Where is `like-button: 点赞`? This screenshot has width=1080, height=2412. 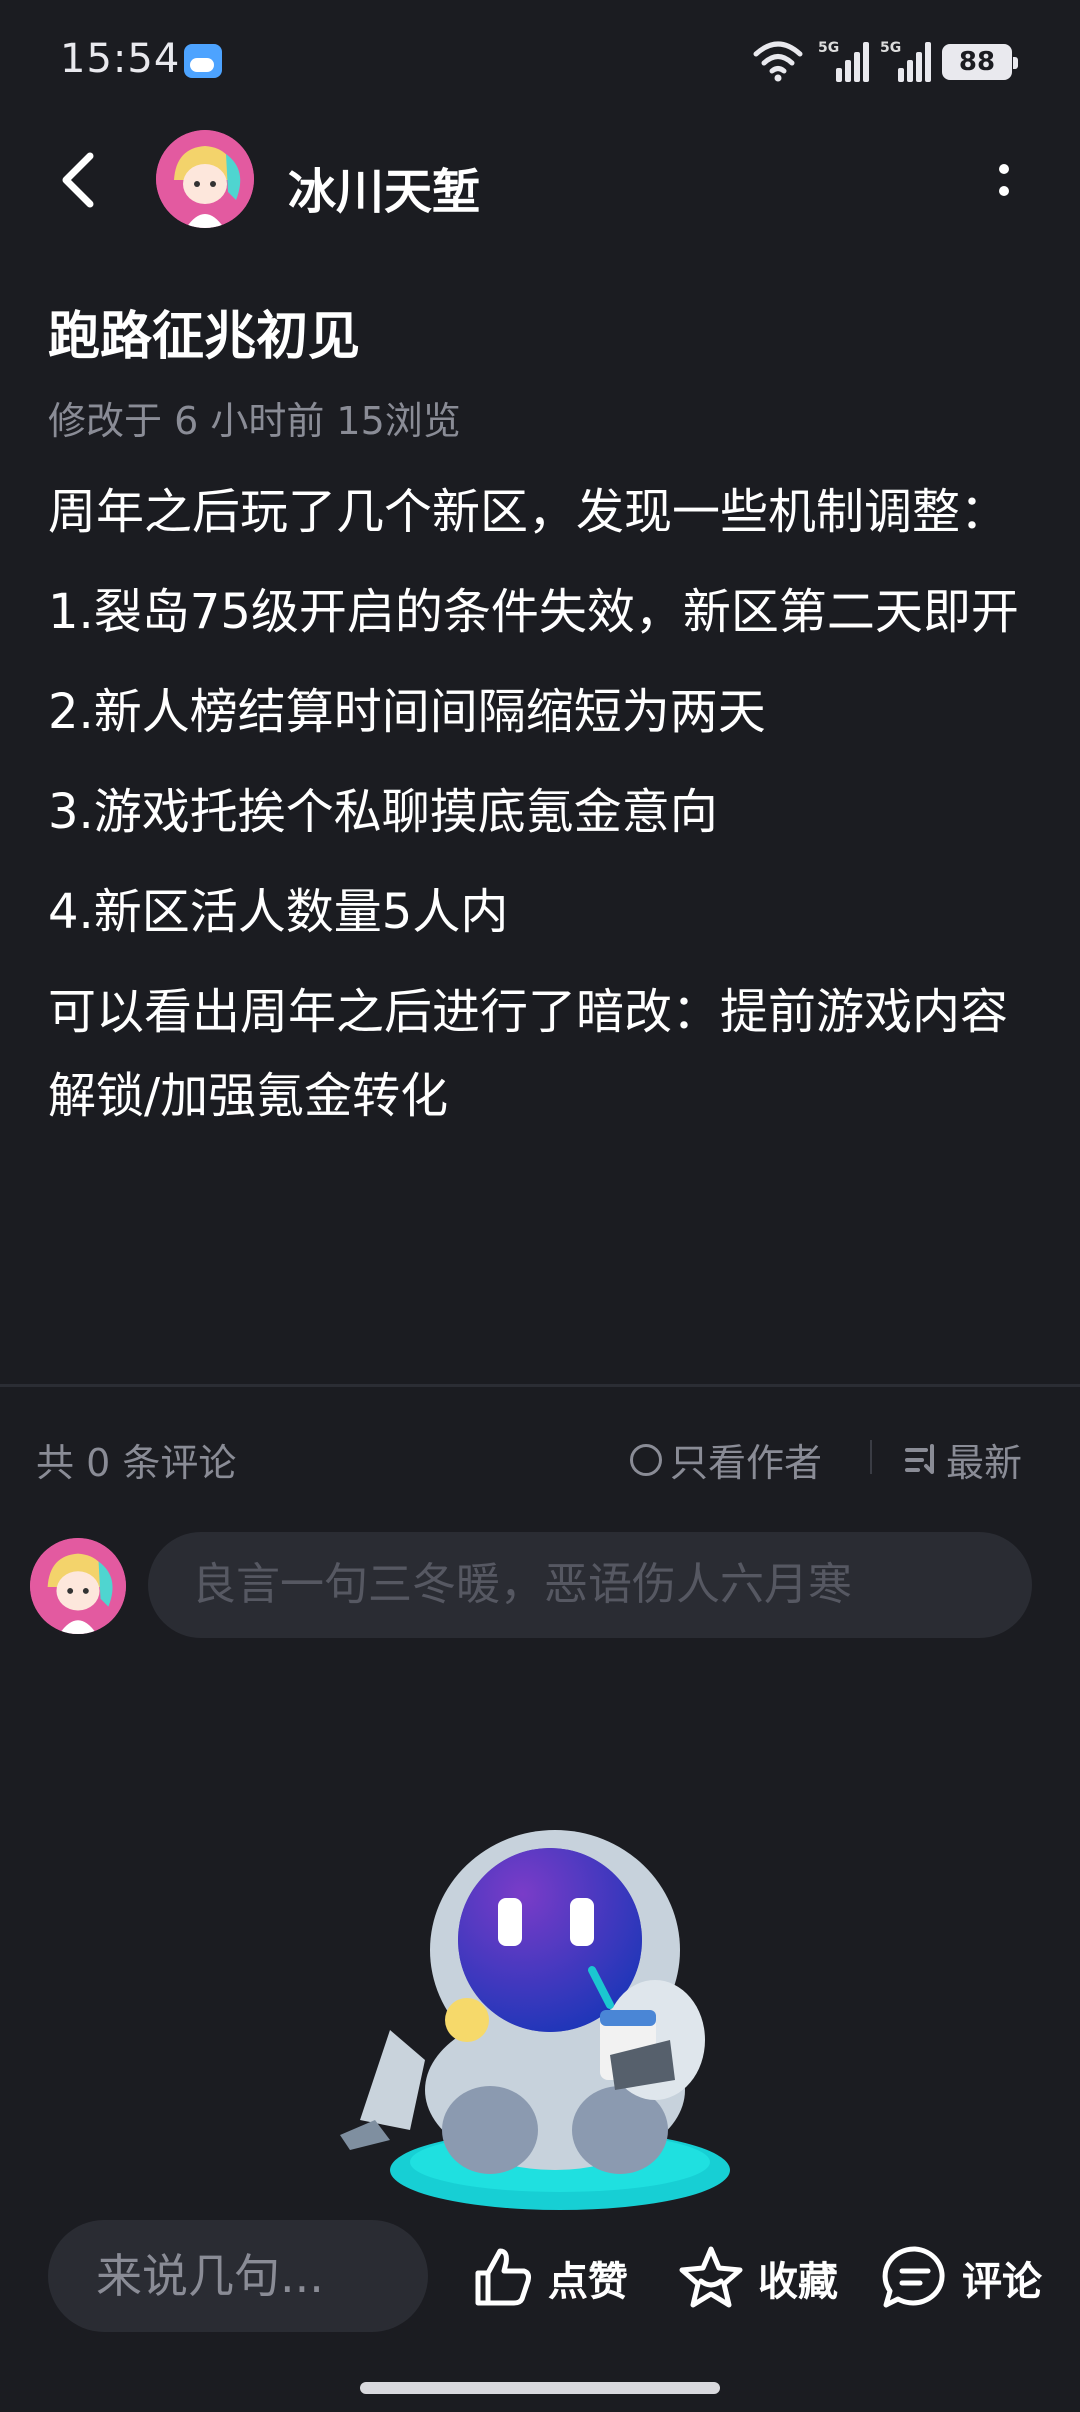 like-button: 点赞 is located at coordinates (549, 2278).